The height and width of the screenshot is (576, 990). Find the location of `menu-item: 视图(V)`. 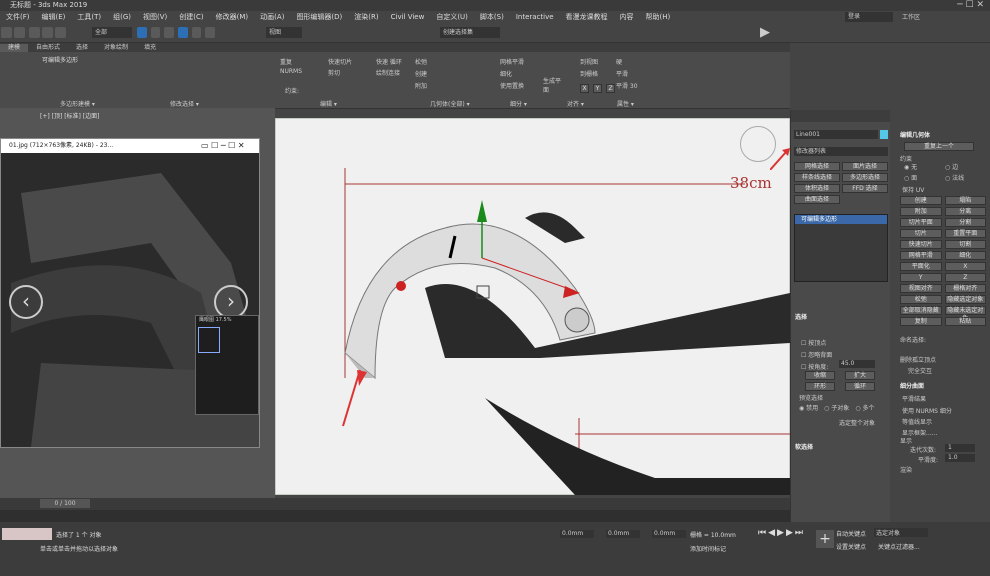

menu-item: 视图(V) is located at coordinates (155, 17).